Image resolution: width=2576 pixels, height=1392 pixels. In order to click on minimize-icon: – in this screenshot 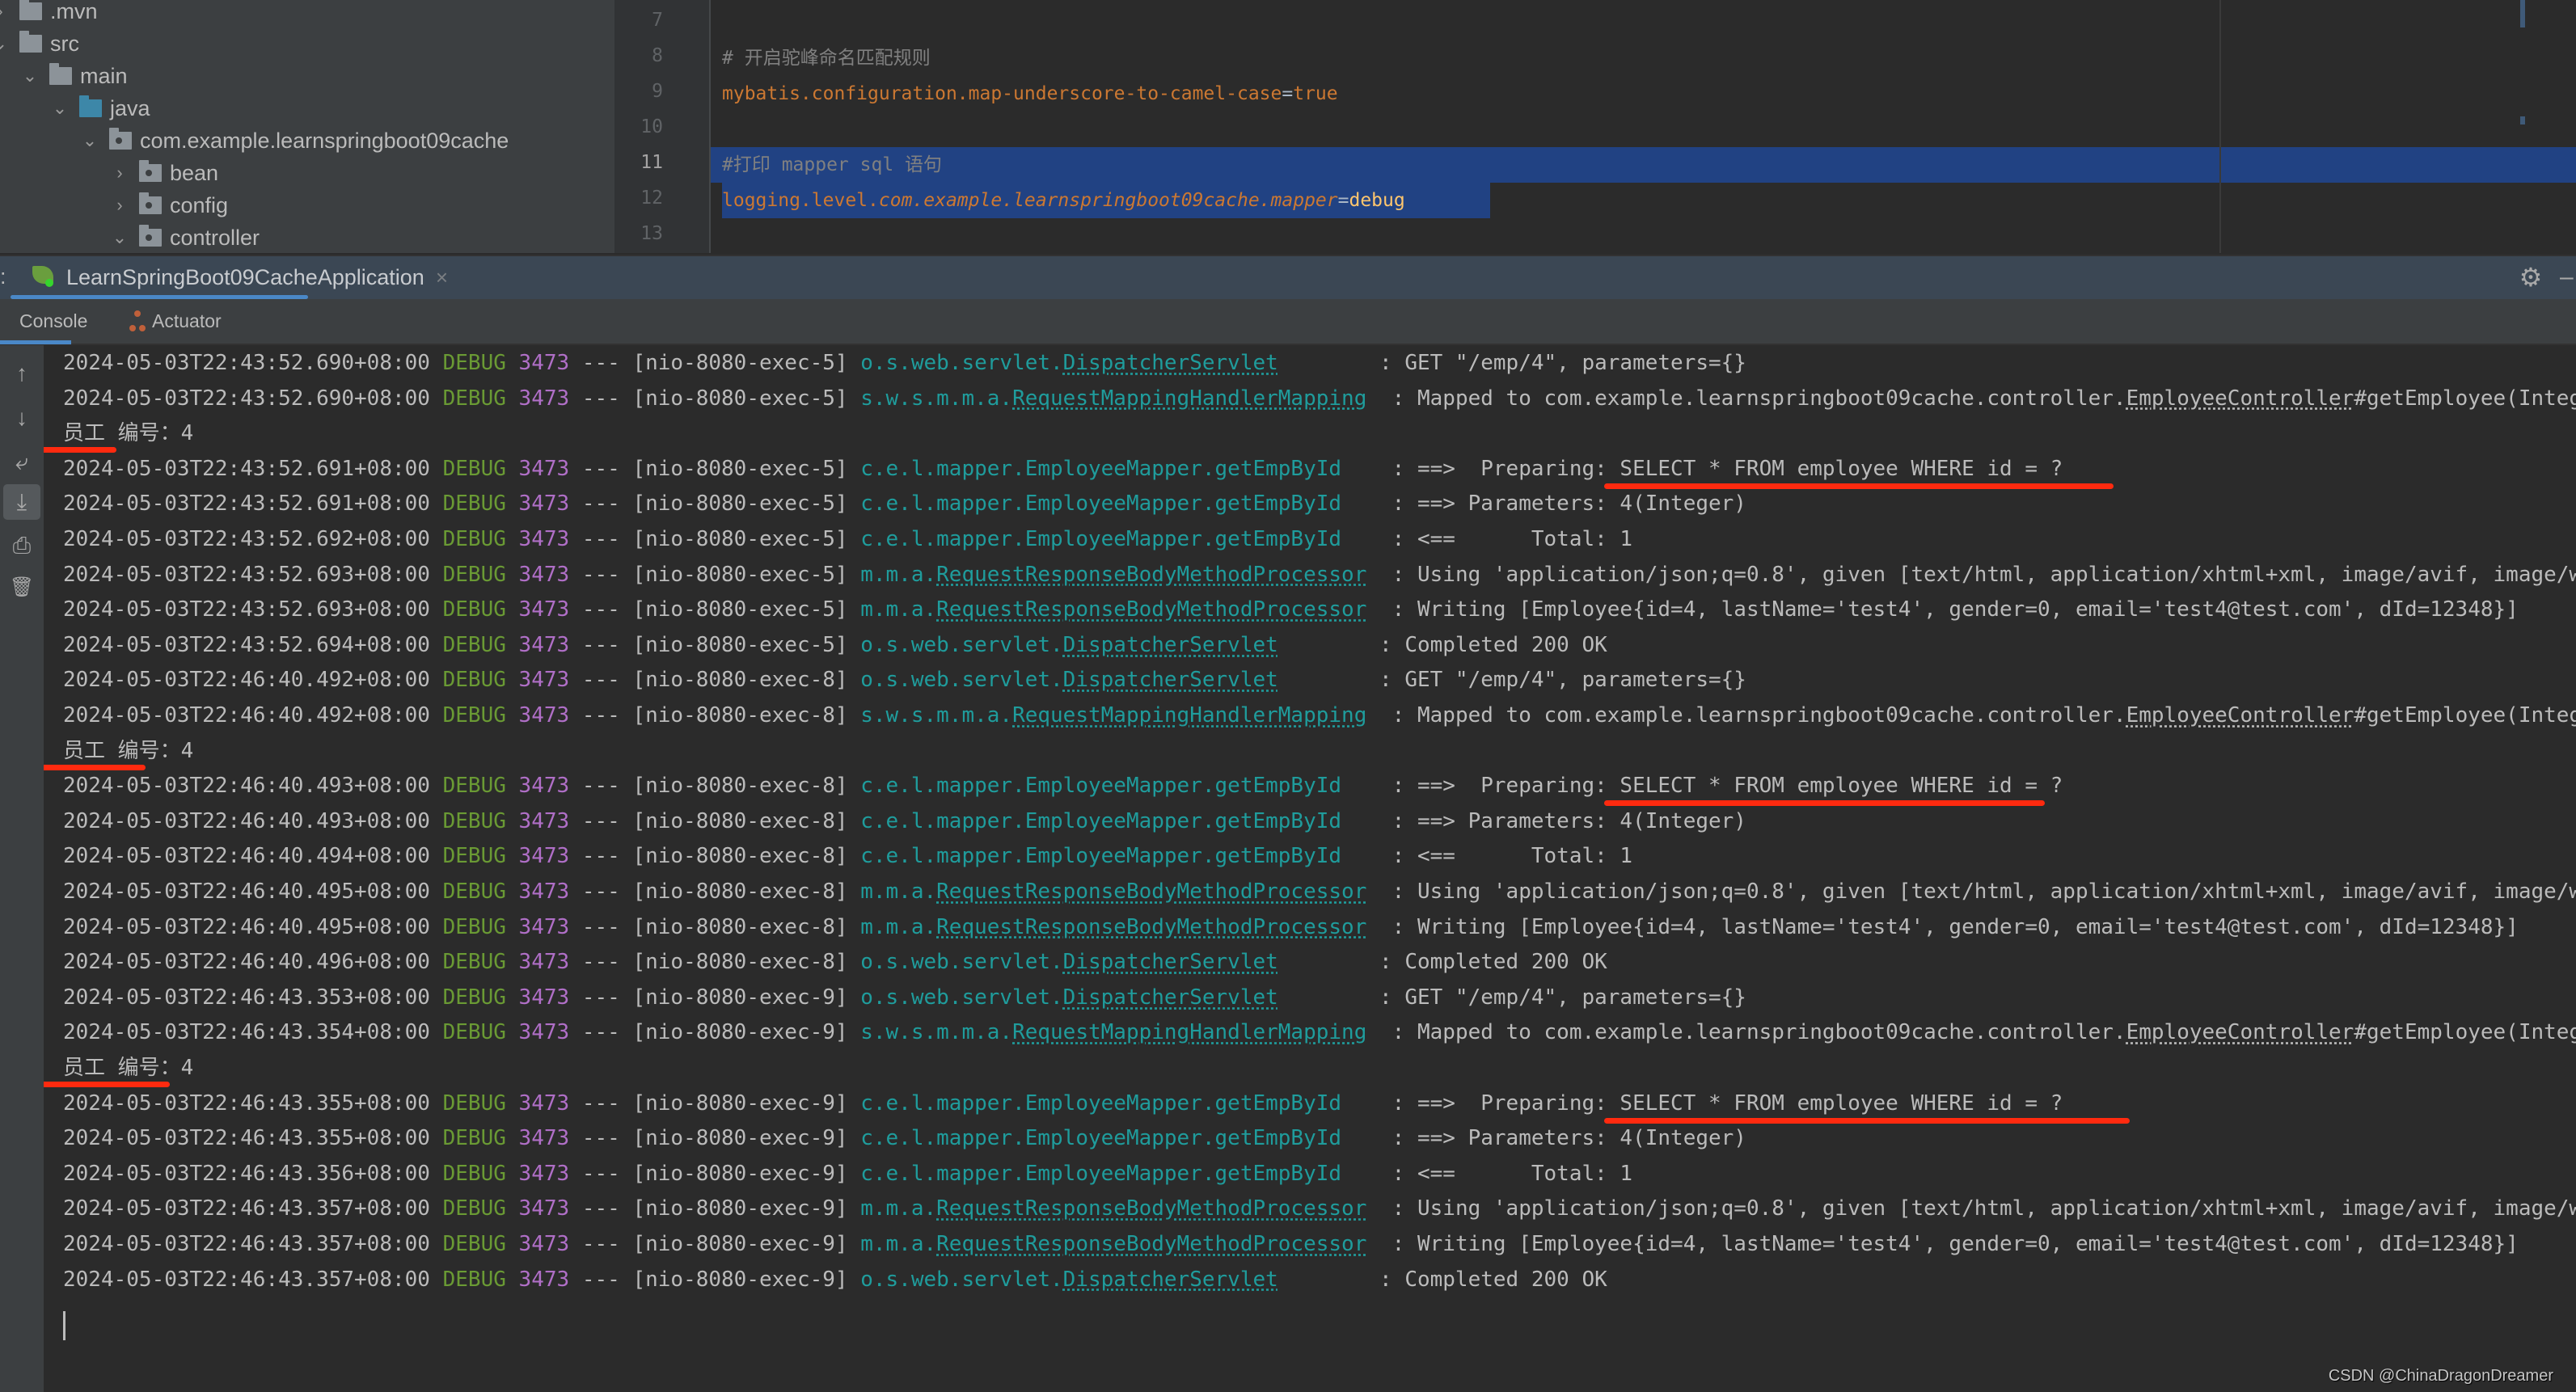, I will do `click(2568, 277)`.